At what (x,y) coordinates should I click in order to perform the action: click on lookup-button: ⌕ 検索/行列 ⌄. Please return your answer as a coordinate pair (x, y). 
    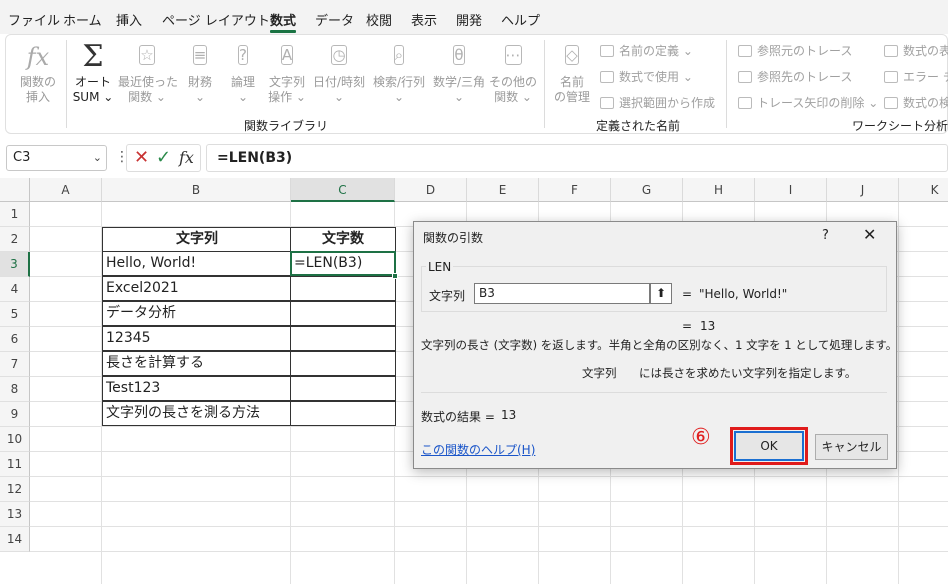
    Looking at the image, I should click on (399, 73).